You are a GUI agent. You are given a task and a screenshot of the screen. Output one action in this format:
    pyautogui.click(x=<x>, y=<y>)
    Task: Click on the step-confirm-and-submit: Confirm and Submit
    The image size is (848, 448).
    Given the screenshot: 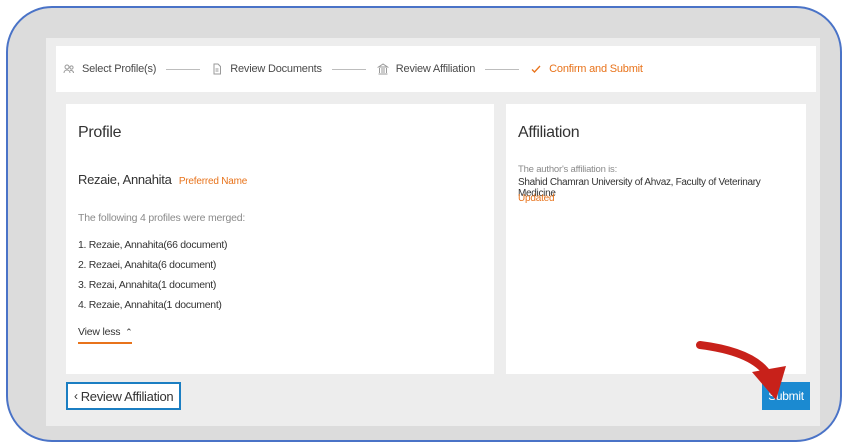 What is the action you would take?
    pyautogui.click(x=586, y=69)
    